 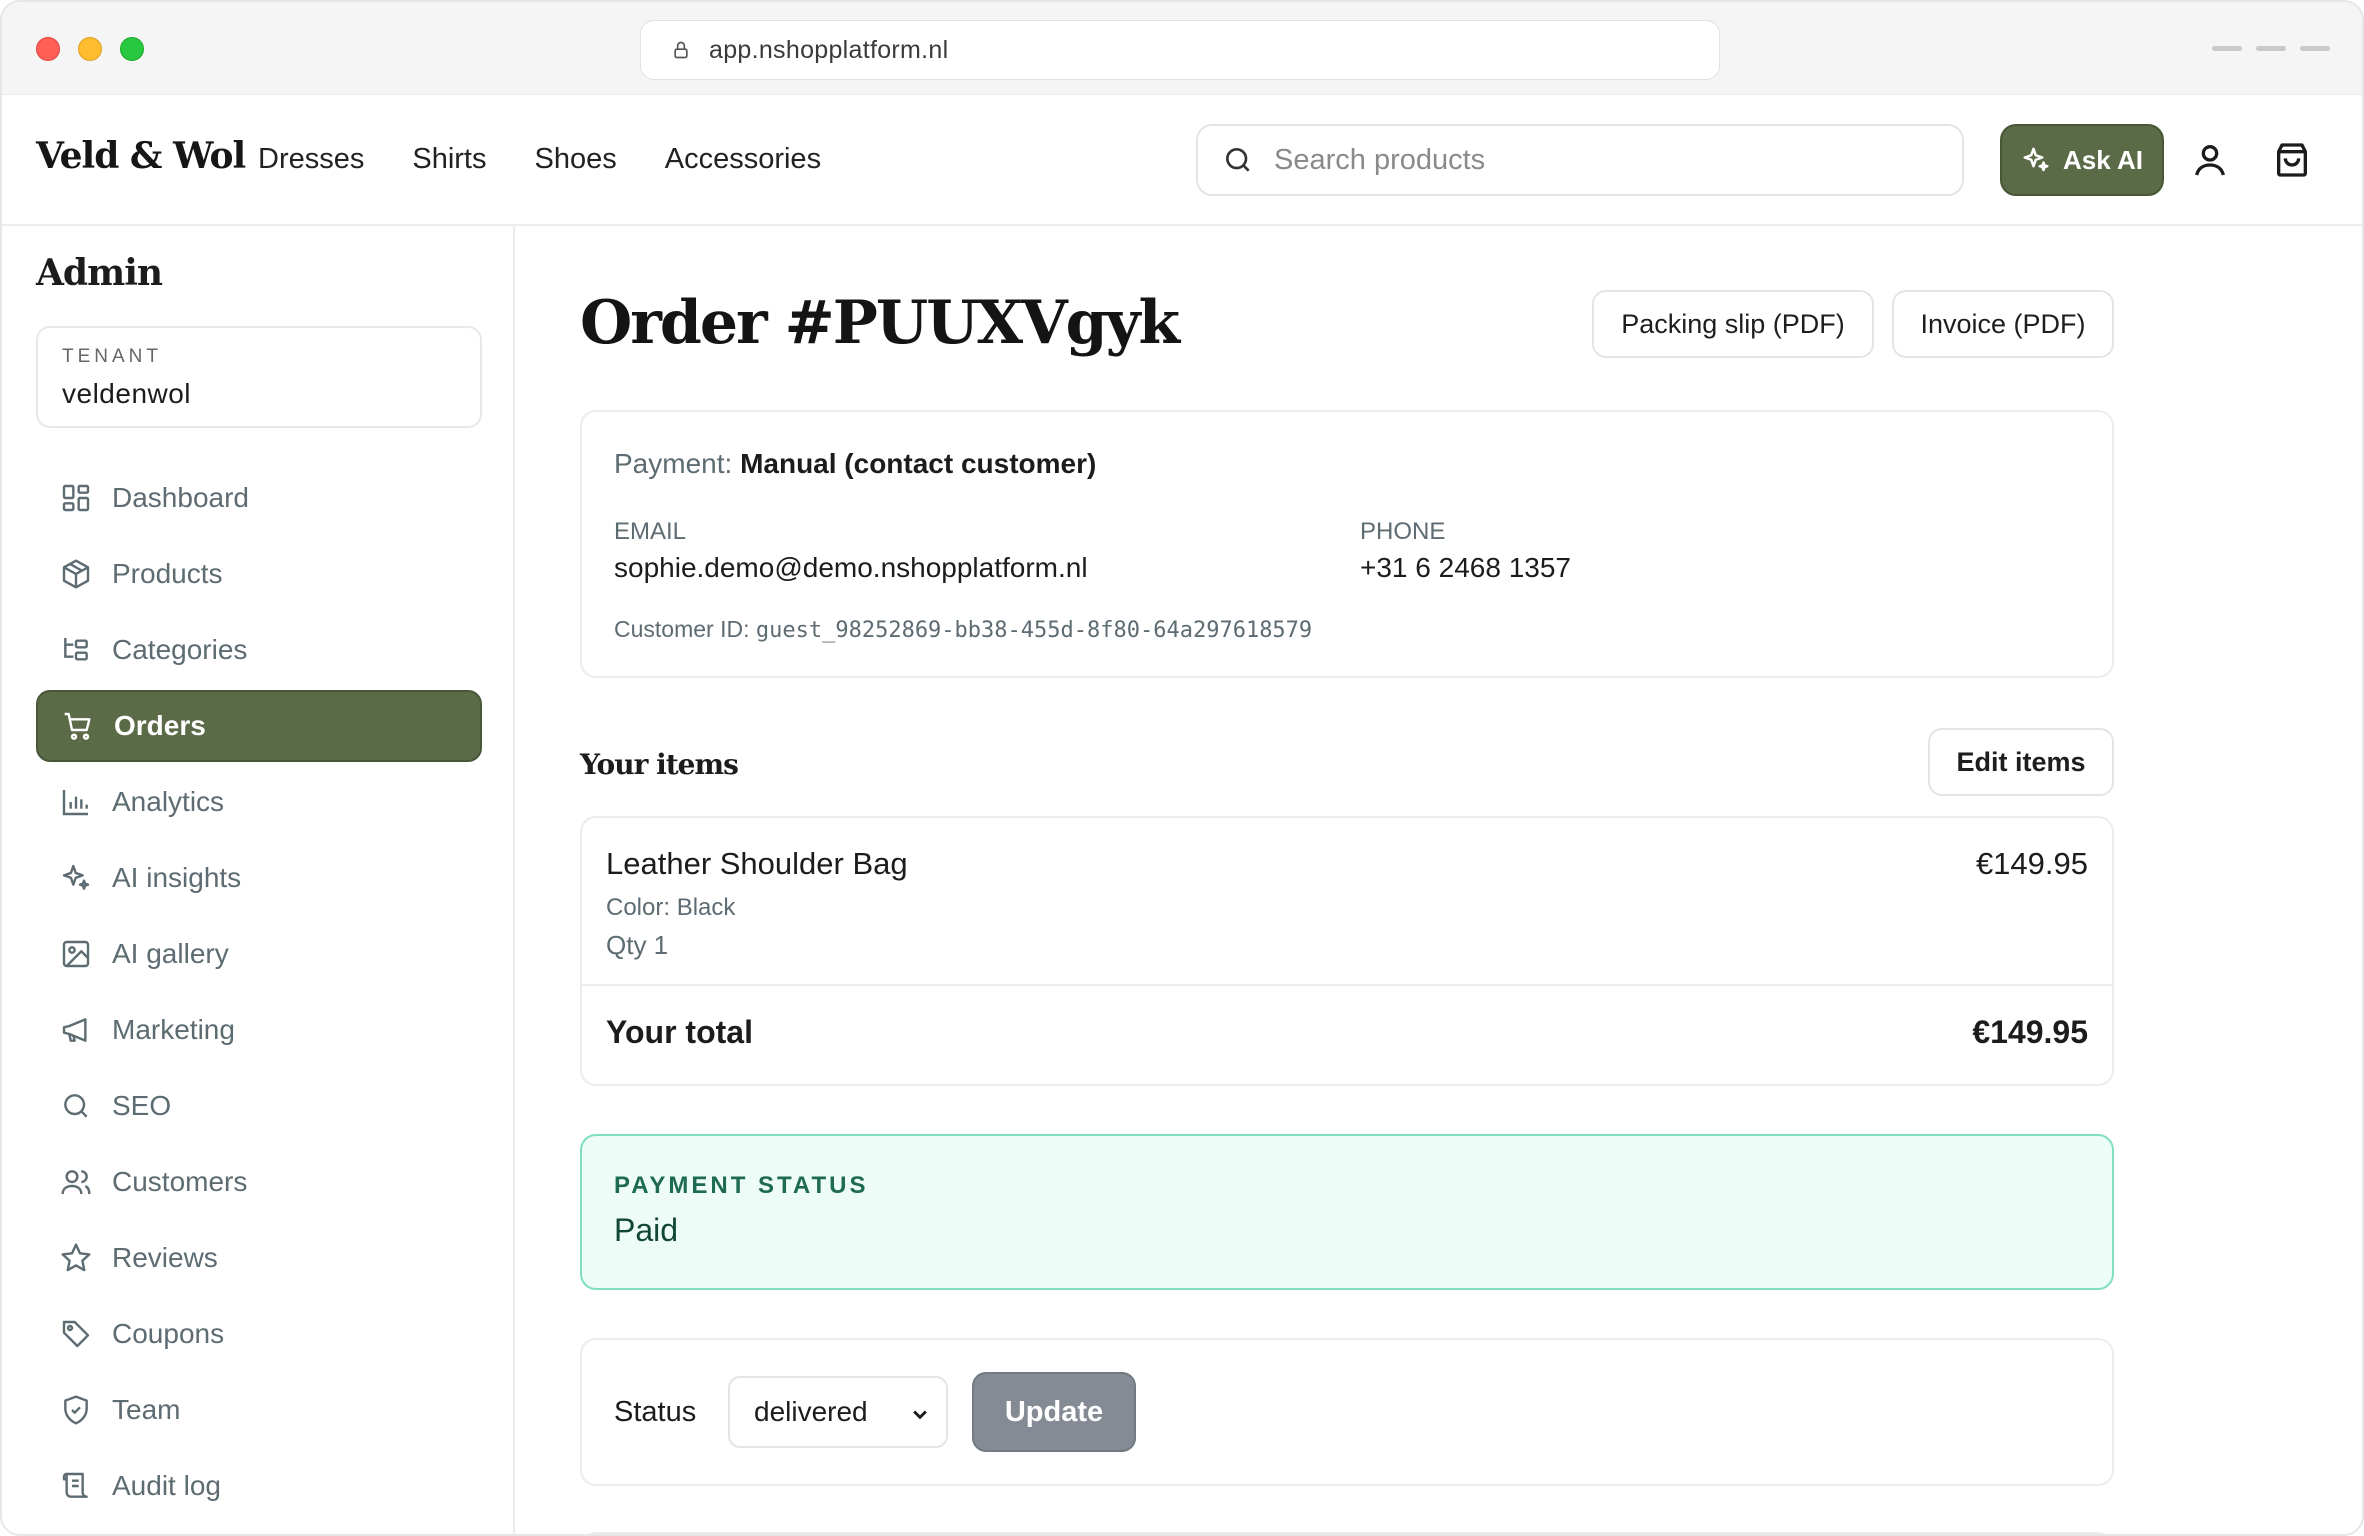 I want to click on sidebar-item-label: Analytics, so click(x=168, y=801).